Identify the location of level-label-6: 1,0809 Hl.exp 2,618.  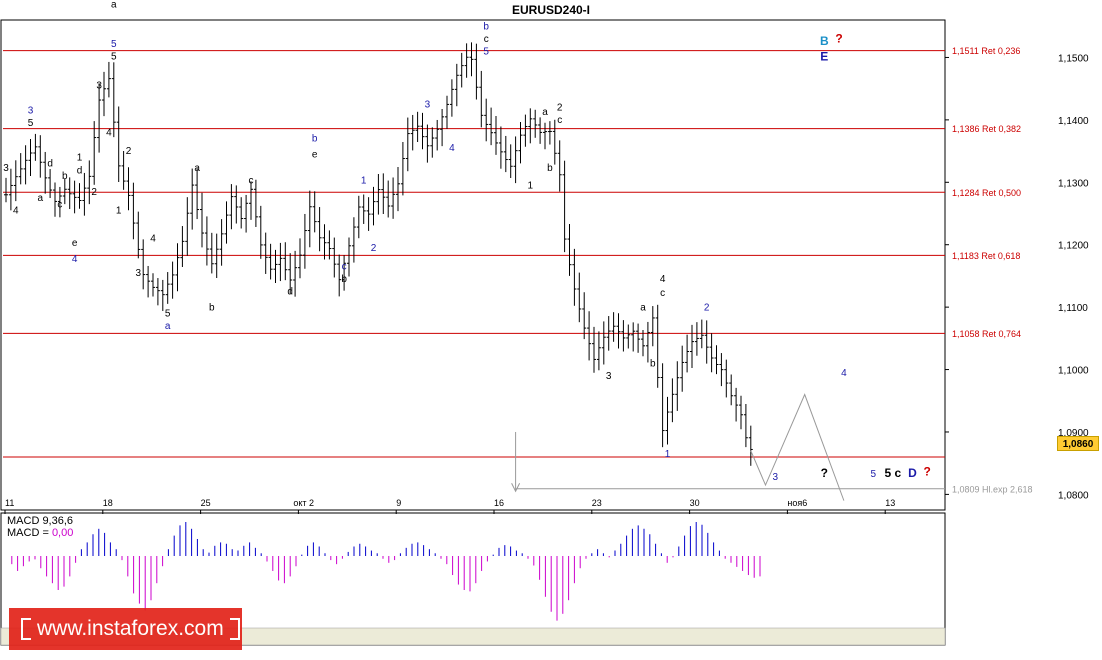
(992, 489).